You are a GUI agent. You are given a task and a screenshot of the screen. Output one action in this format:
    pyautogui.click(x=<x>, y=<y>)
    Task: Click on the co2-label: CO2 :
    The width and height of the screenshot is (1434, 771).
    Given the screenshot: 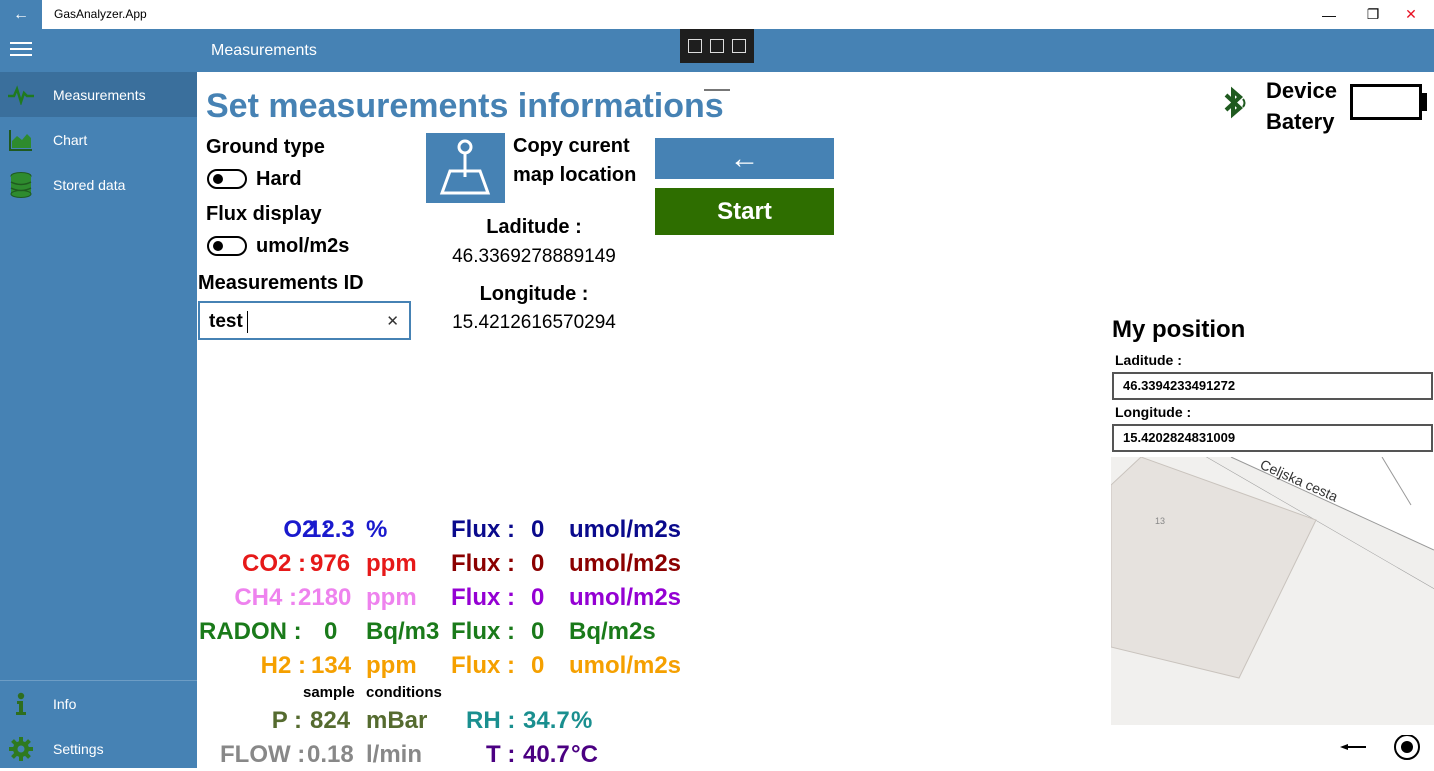 What is the action you would take?
    pyautogui.click(x=273, y=563)
    